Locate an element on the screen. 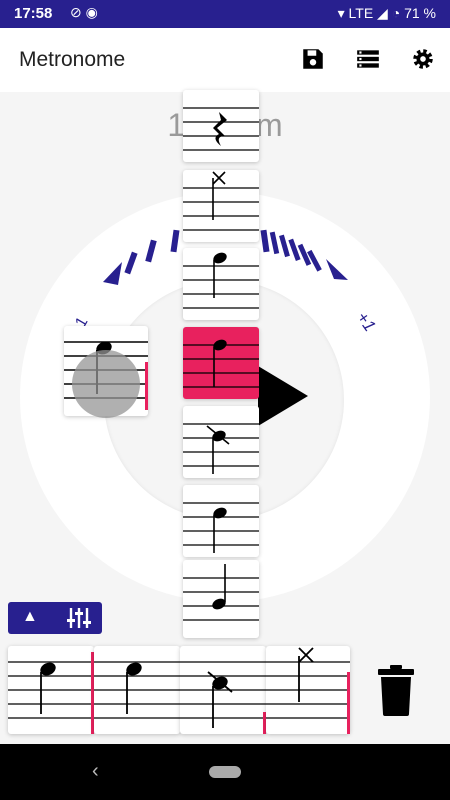  notification-icons: ⊘ ◉ is located at coordinates (84, 12).